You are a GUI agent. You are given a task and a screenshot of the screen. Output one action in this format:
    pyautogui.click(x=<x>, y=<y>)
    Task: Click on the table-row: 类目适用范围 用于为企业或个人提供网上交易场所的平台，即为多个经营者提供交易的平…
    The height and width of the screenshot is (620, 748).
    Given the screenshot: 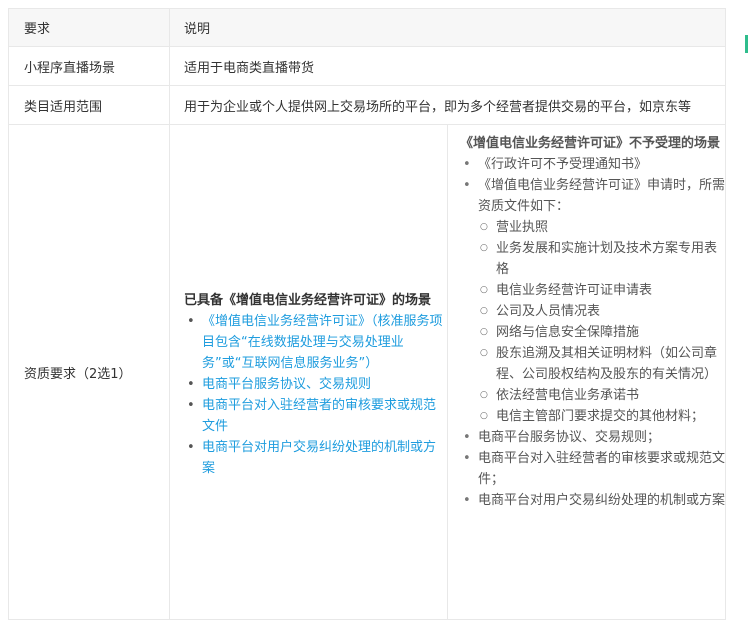 What is the action you would take?
    pyautogui.click(x=367, y=105)
    